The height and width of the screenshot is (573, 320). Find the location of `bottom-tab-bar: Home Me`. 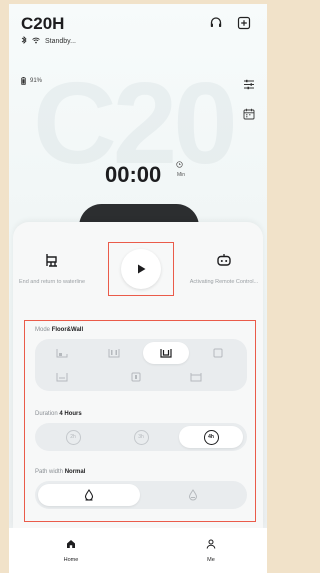

bottom-tab-bar: Home Me is located at coordinates (138, 550).